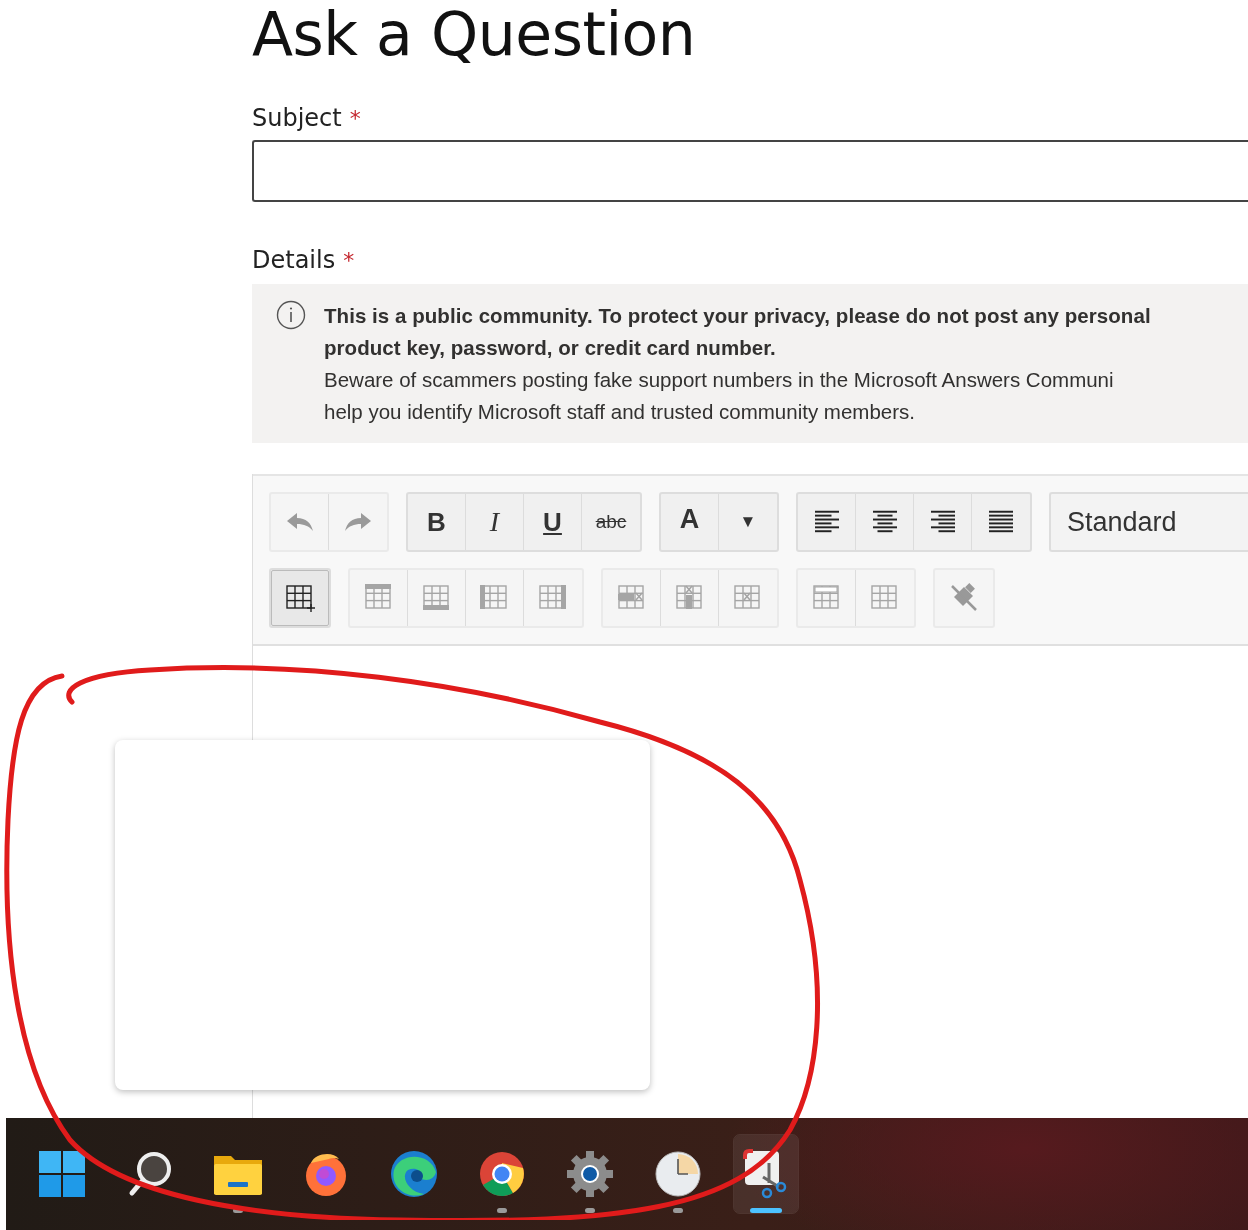 Image resolution: width=1248 pixels, height=1230 pixels. What do you see at coordinates (1001, 522) in the screenshot?
I see `justify-icon` at bounding box center [1001, 522].